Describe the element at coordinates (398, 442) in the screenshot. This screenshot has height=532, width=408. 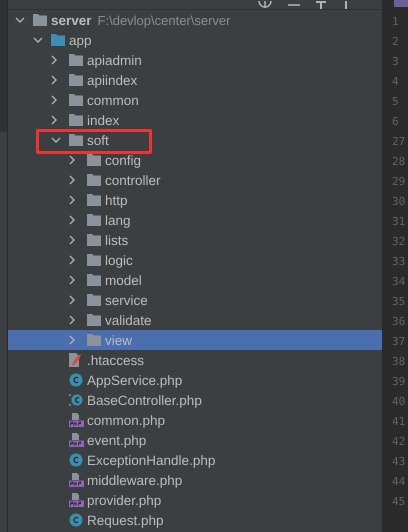
I see `line-number: 42` at that location.